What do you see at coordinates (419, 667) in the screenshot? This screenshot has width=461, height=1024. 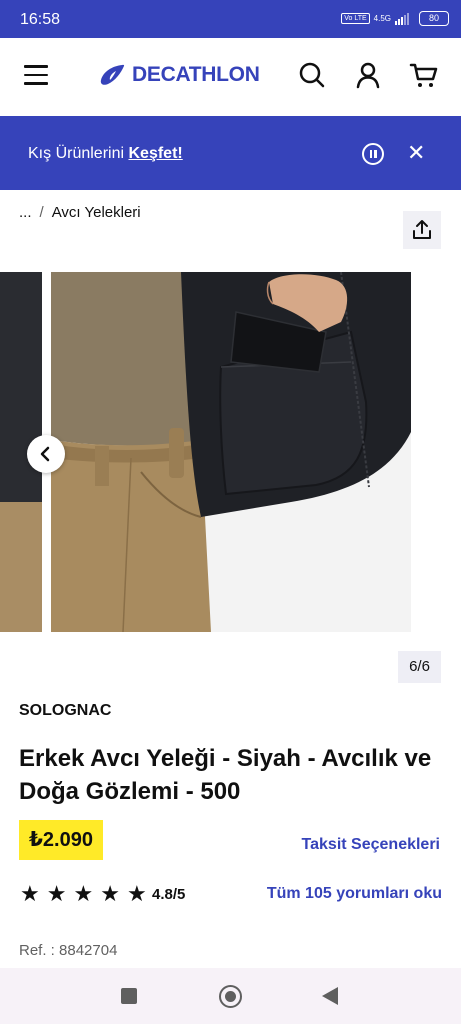 I see `gallery-counter: 6/6` at bounding box center [419, 667].